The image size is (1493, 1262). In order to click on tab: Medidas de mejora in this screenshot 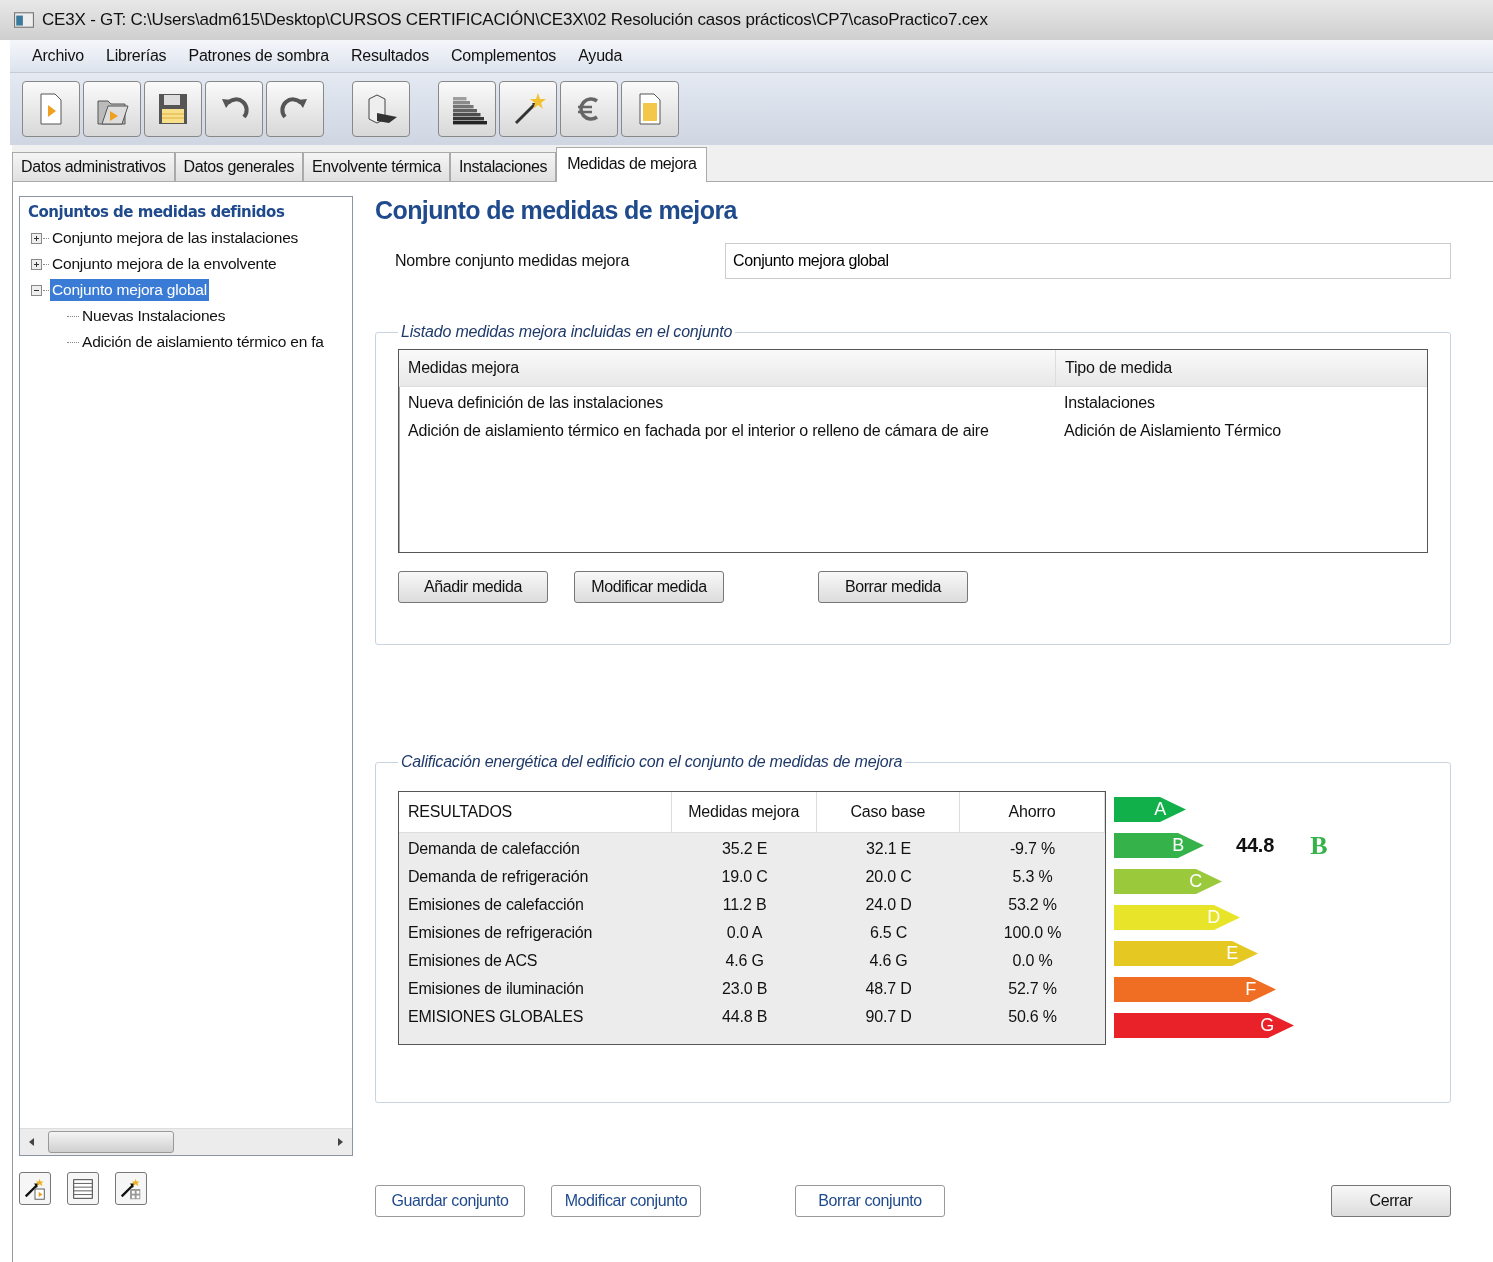, I will do `click(632, 164)`.